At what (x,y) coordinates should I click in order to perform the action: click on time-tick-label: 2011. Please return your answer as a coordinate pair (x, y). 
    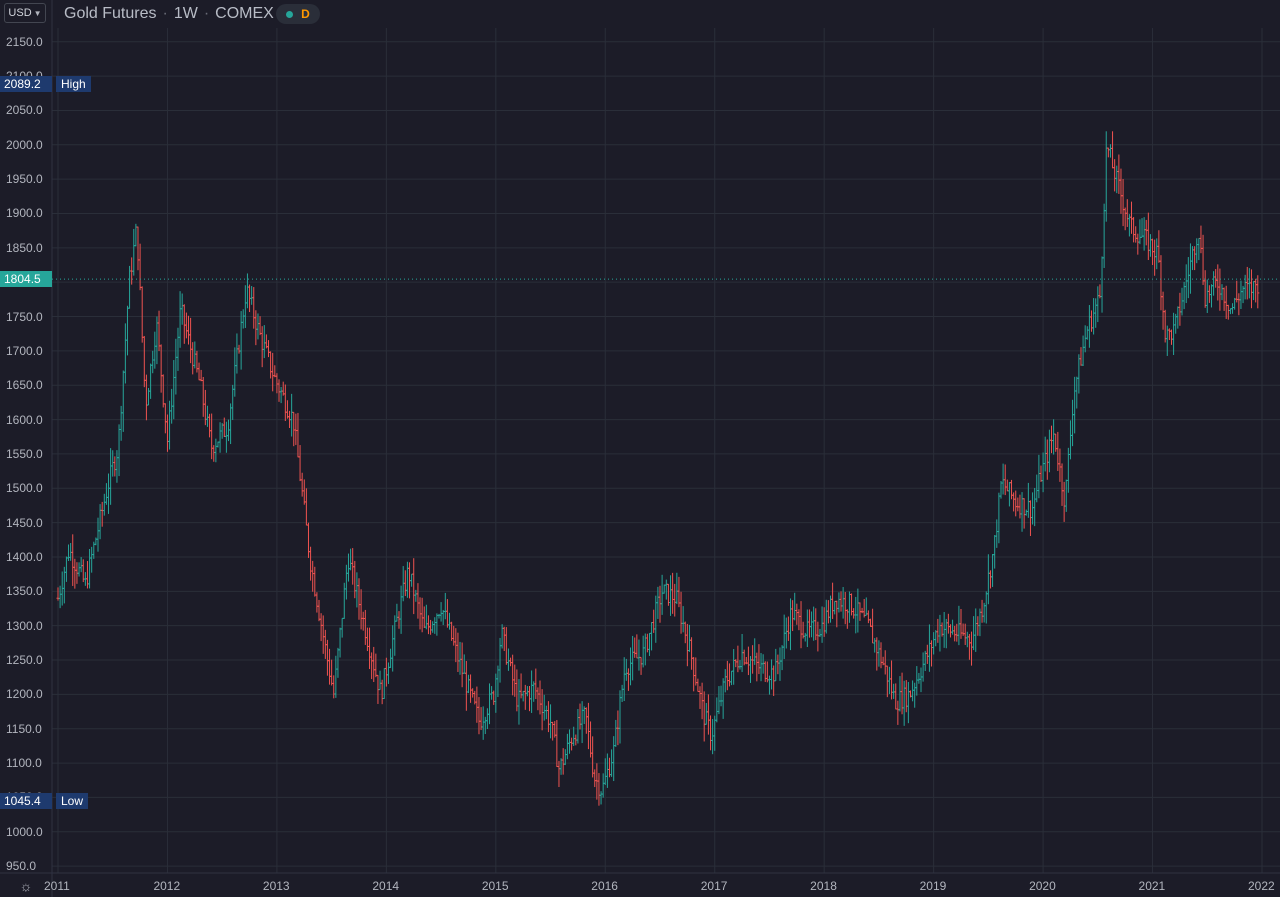
    Looking at the image, I should click on (57, 886).